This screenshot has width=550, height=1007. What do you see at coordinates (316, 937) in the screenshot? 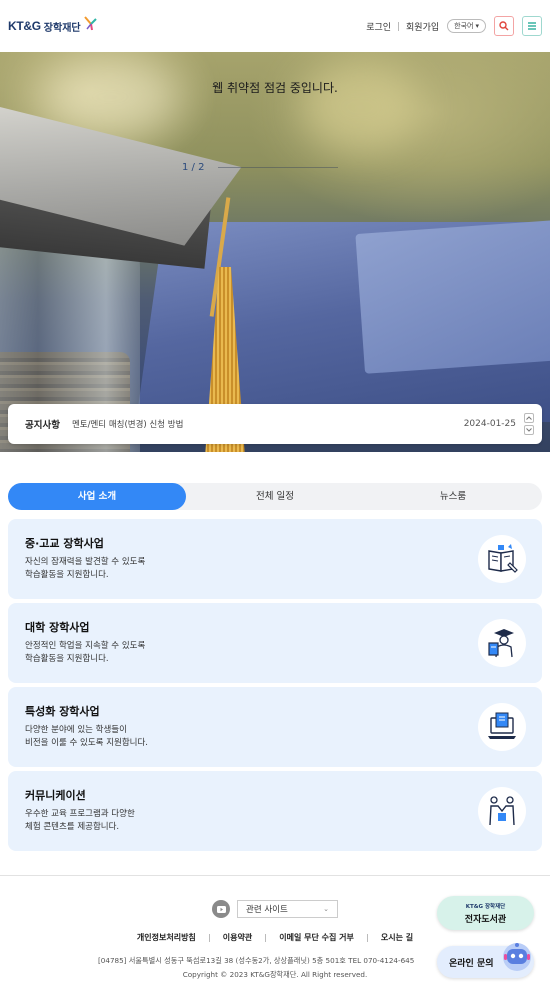
I see `email-refusal-link: 이메일 무단 수집 거부` at bounding box center [316, 937].